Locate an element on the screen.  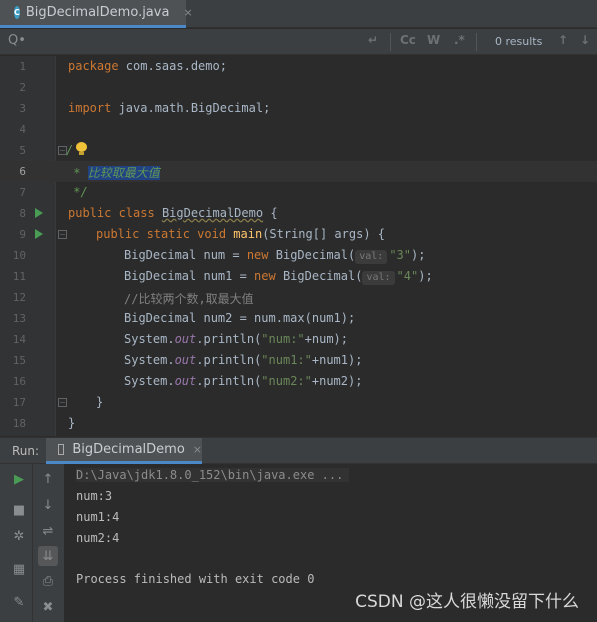
match-case-button: Cc is located at coordinates (408, 40).